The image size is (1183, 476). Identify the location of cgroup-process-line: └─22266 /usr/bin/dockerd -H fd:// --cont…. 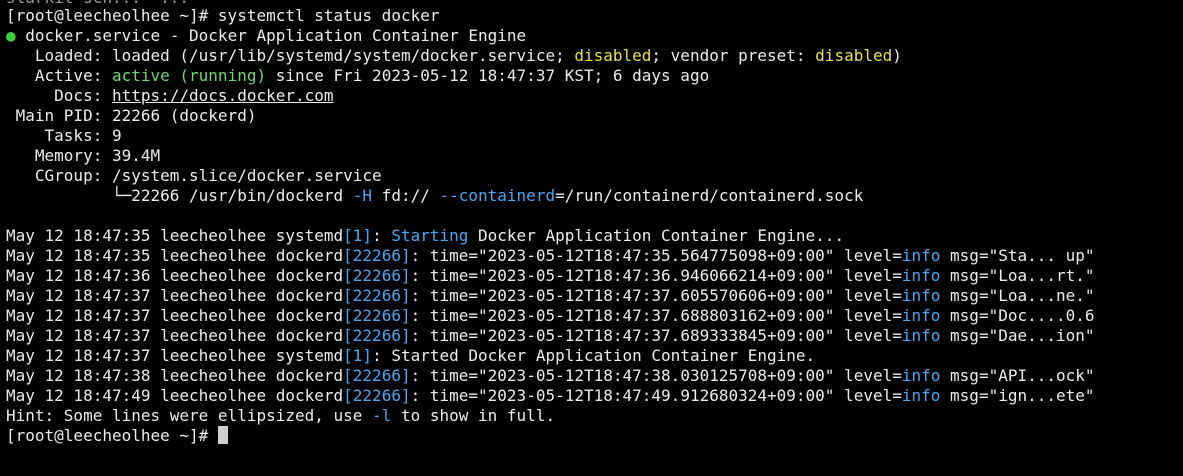
(434, 196).